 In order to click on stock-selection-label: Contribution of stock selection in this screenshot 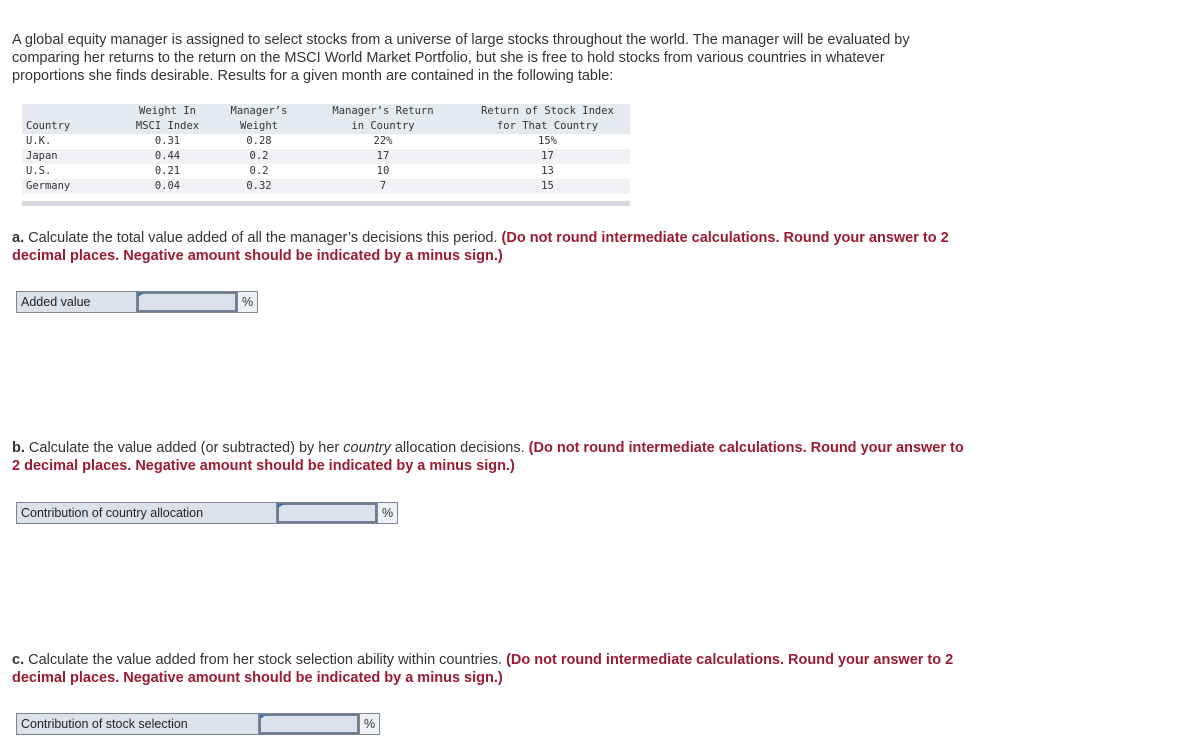, I will do `click(138, 724)`.